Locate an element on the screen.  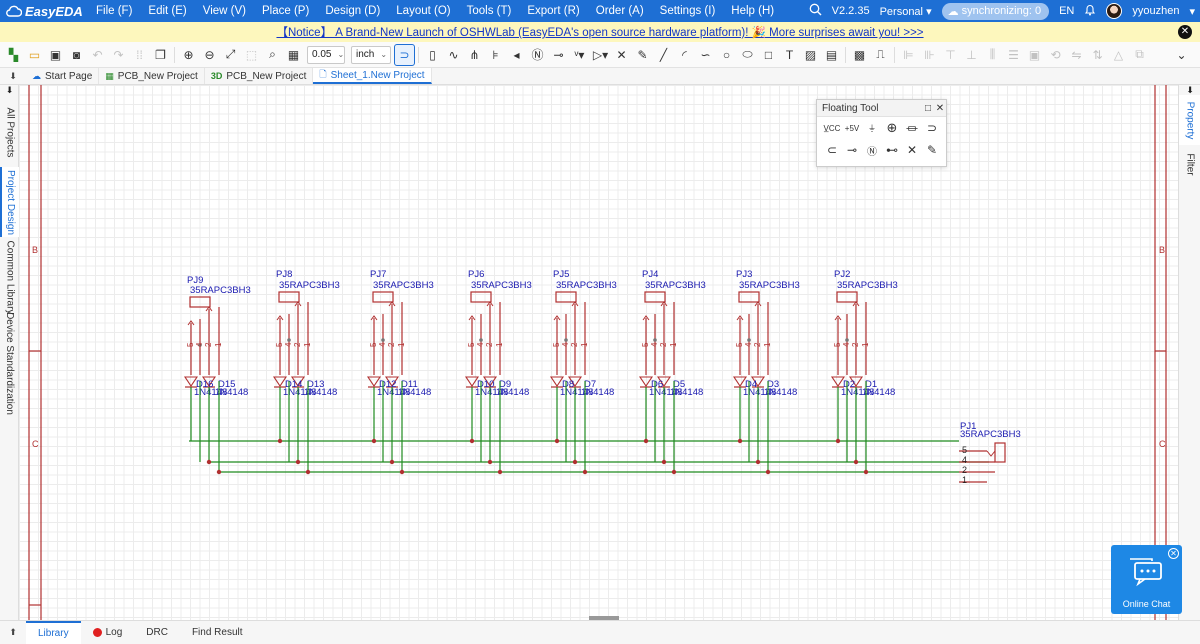
group-icon: ▣ is located at coordinates (1034, 55).